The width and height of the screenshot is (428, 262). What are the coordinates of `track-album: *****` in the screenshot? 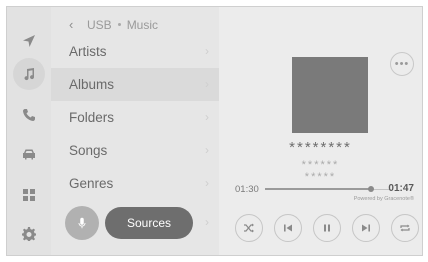 It's located at (320, 177).